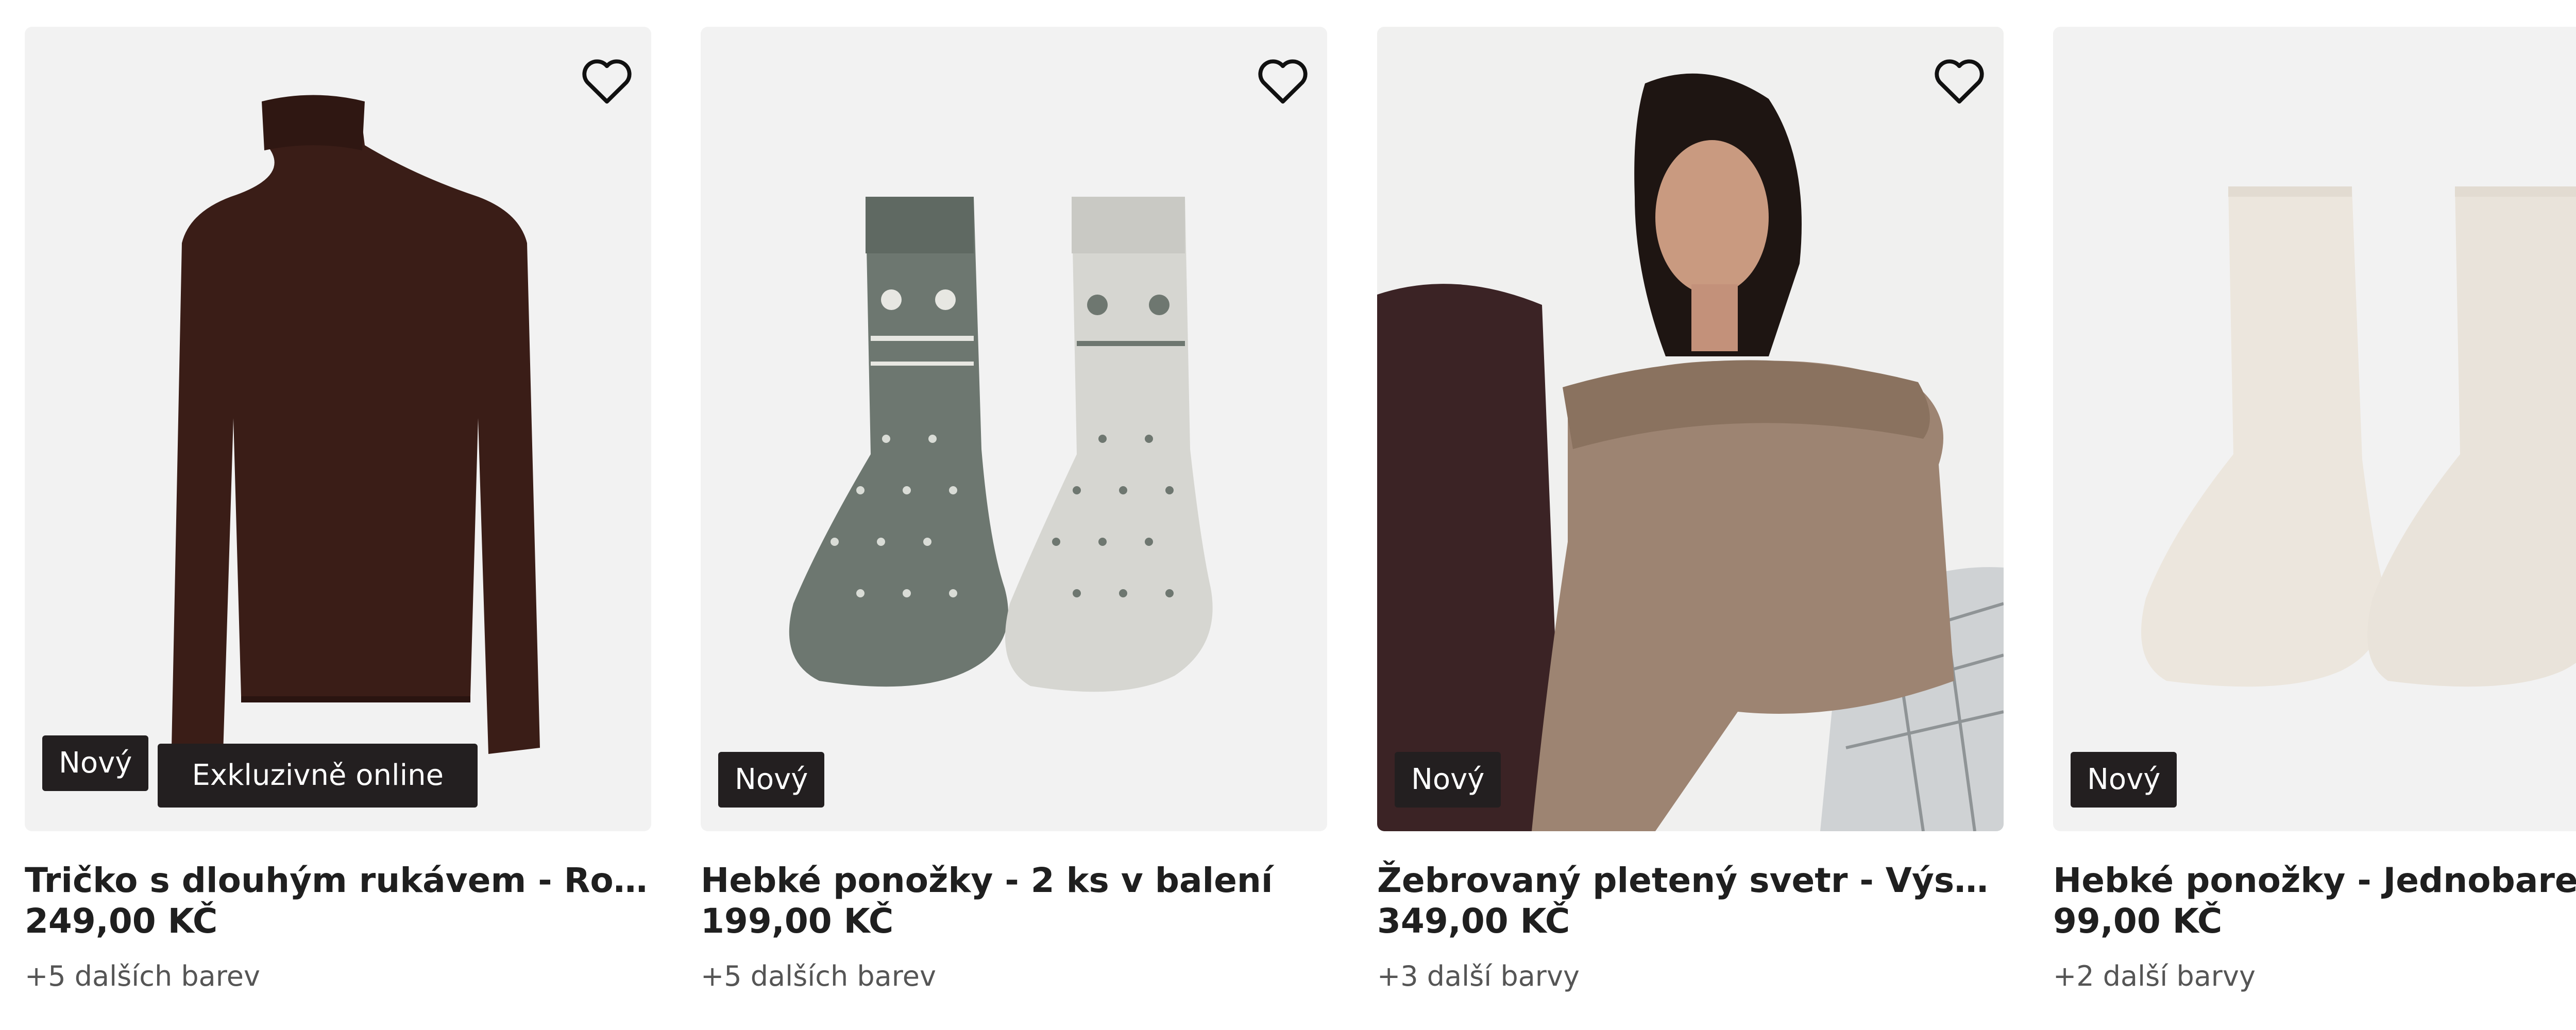 Image resolution: width=2576 pixels, height=1030 pixels. I want to click on product-price: 199,00 KČ, so click(797, 921).